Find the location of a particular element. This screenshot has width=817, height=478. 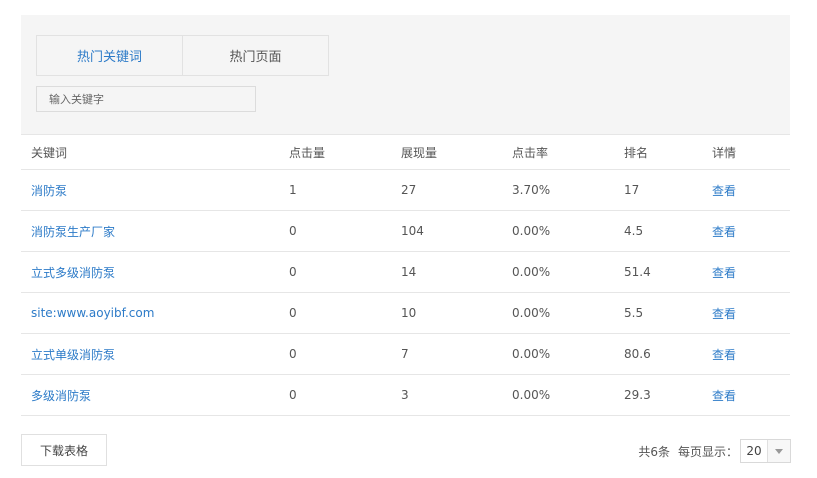

keyword-link: 多级消防泵 is located at coordinates (61, 395).